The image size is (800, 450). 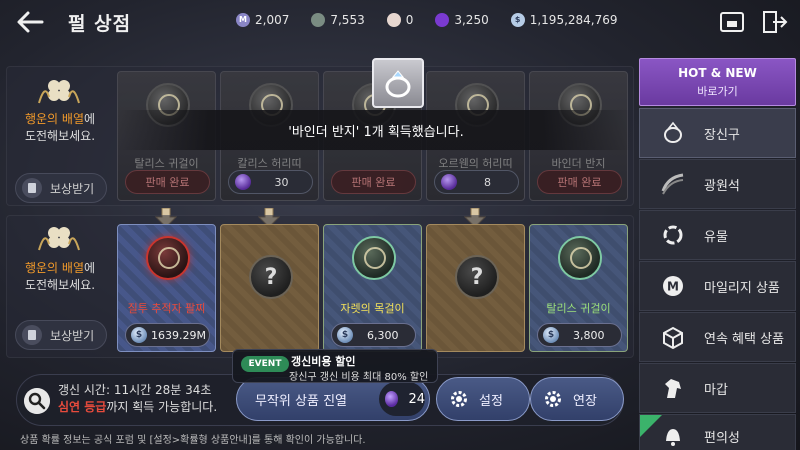 I want to click on sidebar-label: 편의성, so click(x=722, y=438).